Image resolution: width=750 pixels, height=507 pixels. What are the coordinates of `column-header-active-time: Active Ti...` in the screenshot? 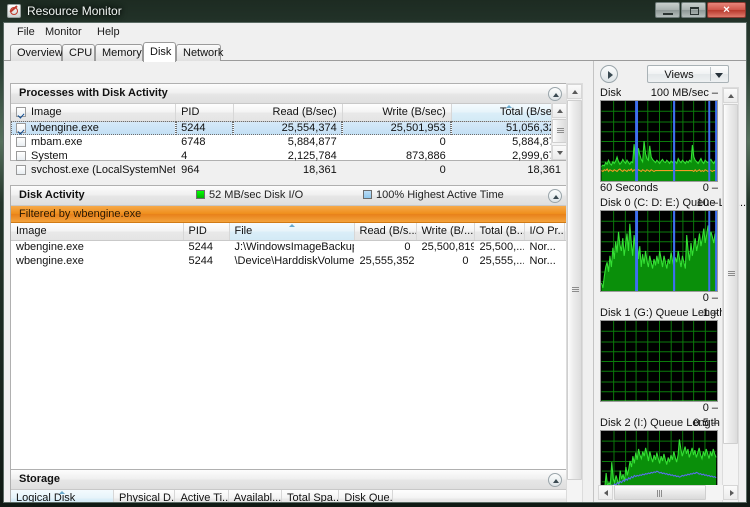 It's located at (201, 496).